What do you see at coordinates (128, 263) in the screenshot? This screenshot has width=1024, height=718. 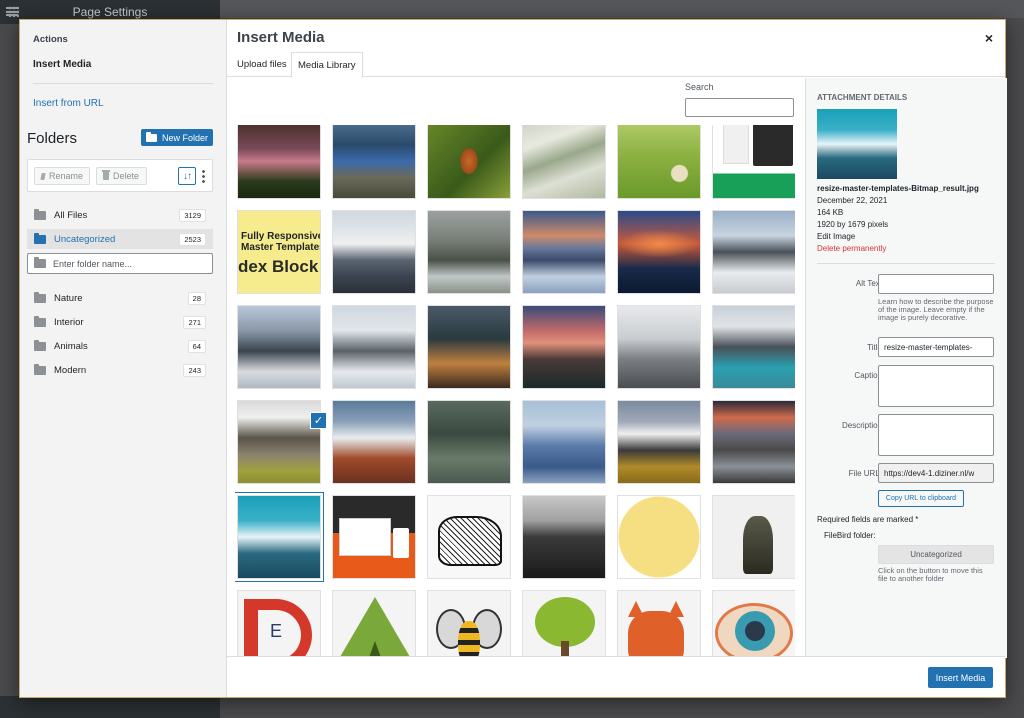 I see `folder-name-input` at bounding box center [128, 263].